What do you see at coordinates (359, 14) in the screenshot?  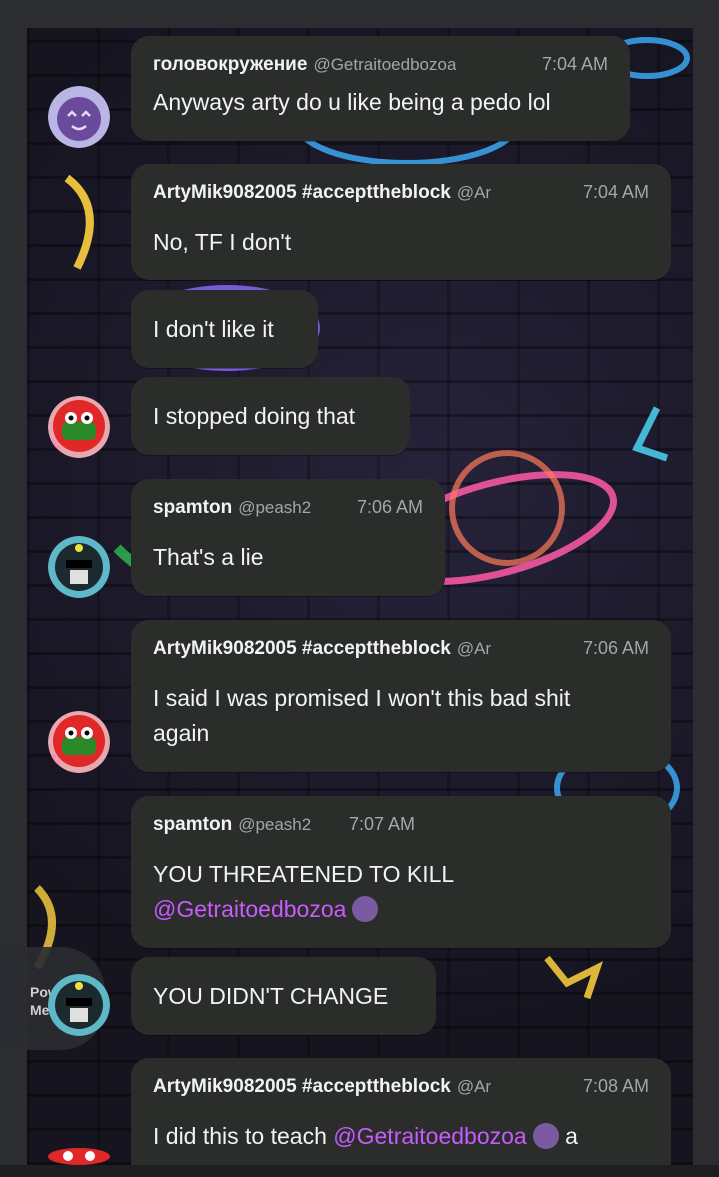 I see `top-bar` at bounding box center [359, 14].